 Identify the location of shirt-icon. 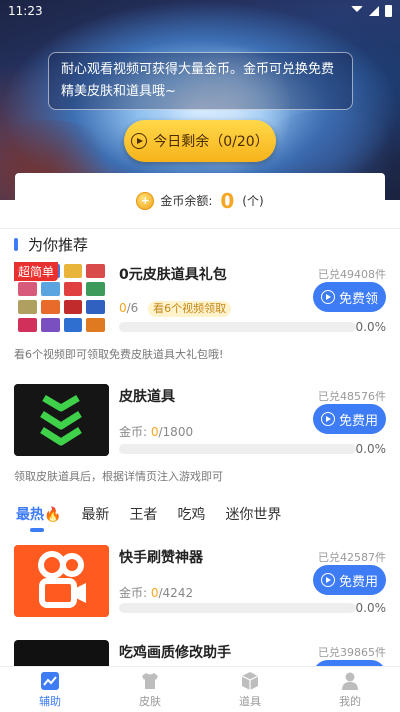
(150, 680).